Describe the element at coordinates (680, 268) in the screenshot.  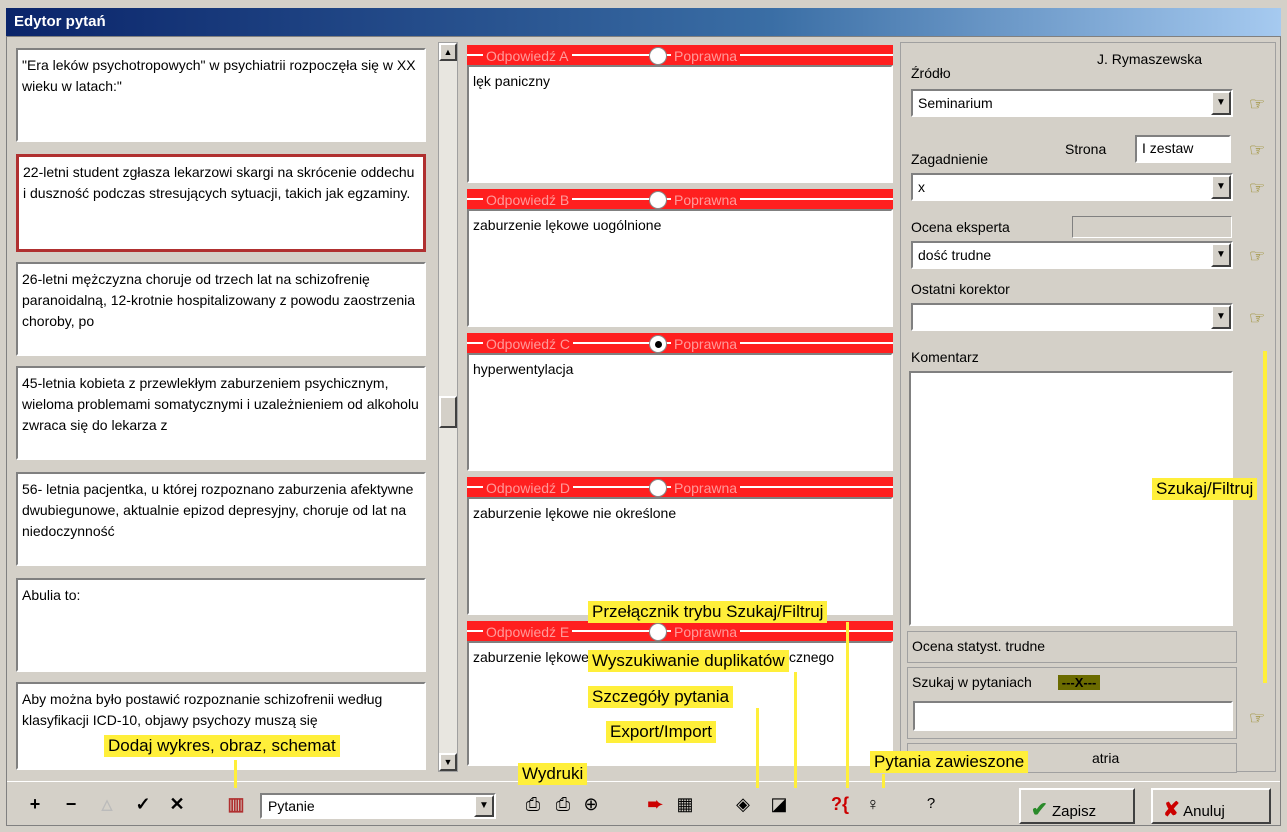
I see `answer-b-text: zaburzenie lękowe uogólnione` at that location.